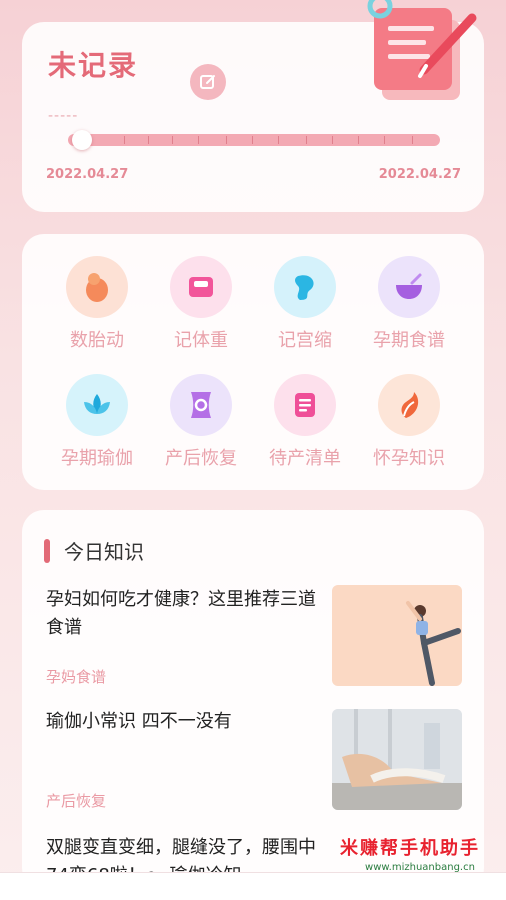 The image size is (506, 900). I want to click on article-title: 瑜伽小常识 四不一没有, so click(181, 722).